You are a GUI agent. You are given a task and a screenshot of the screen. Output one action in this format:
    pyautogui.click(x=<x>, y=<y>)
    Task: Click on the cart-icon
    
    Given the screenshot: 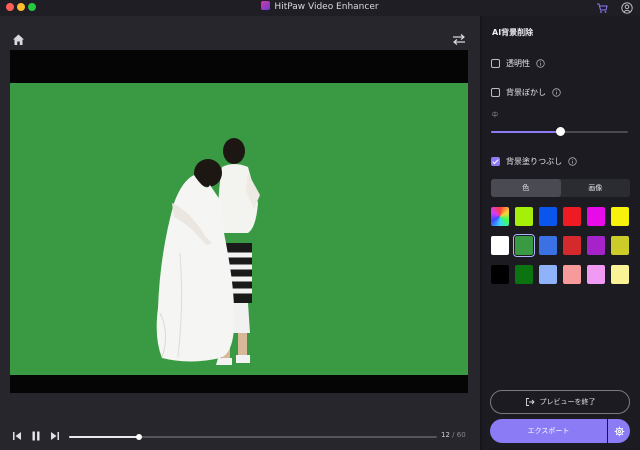 What is the action you would take?
    pyautogui.click(x=602, y=8)
    